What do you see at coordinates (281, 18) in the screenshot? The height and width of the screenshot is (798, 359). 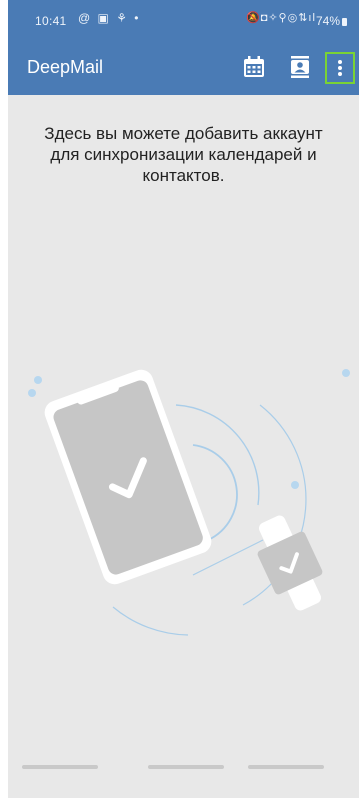 I see `system-status-icons: 🔕◘✧⚲◎⇅ıl` at bounding box center [281, 18].